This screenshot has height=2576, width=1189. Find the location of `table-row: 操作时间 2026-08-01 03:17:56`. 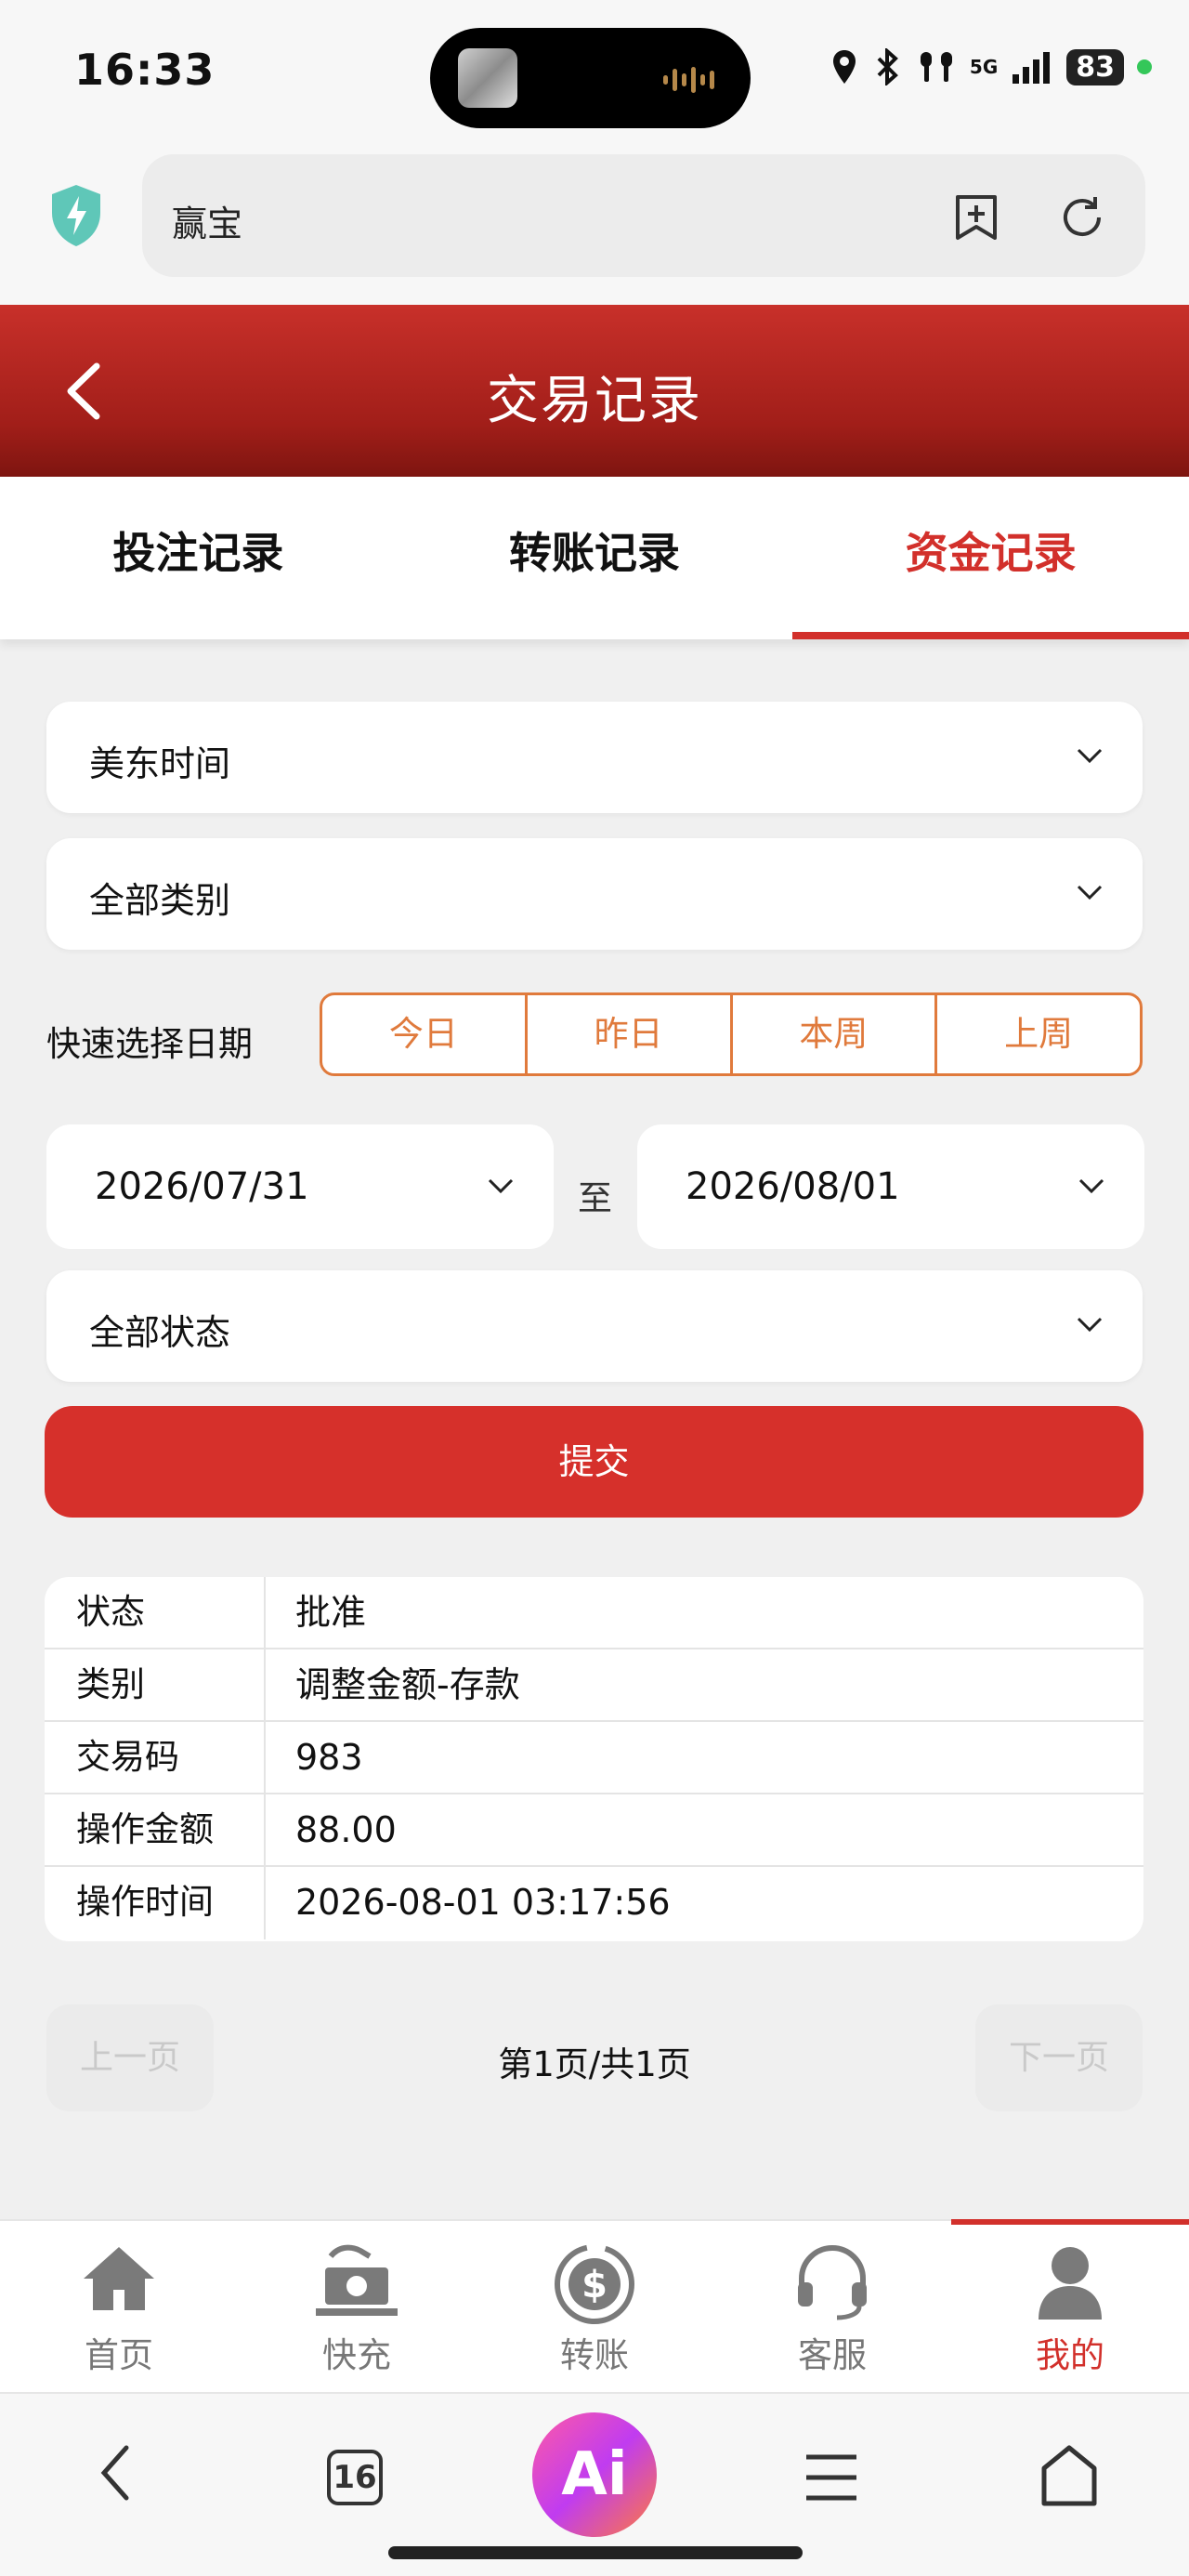

table-row: 操作时间 2026-08-01 03:17:56 is located at coordinates (594, 1903).